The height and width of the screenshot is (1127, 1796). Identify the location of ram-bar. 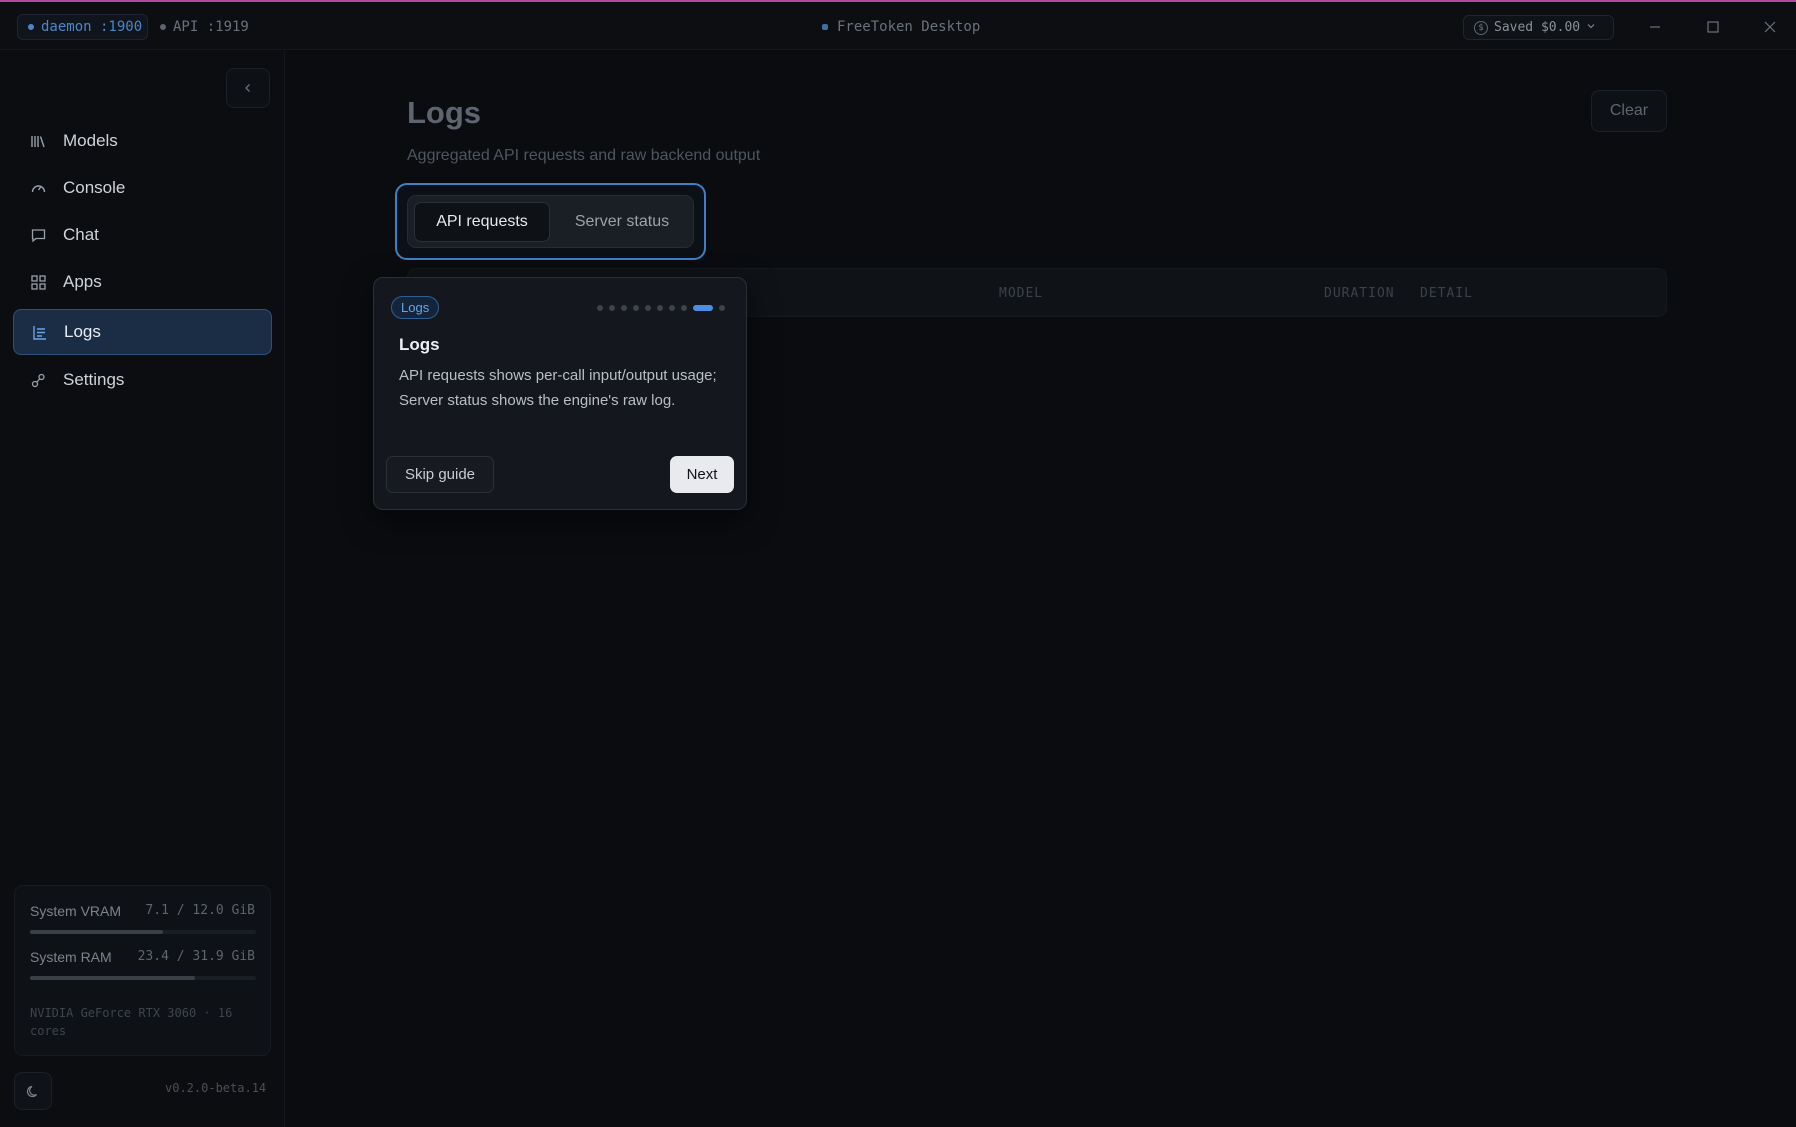
(143, 978).